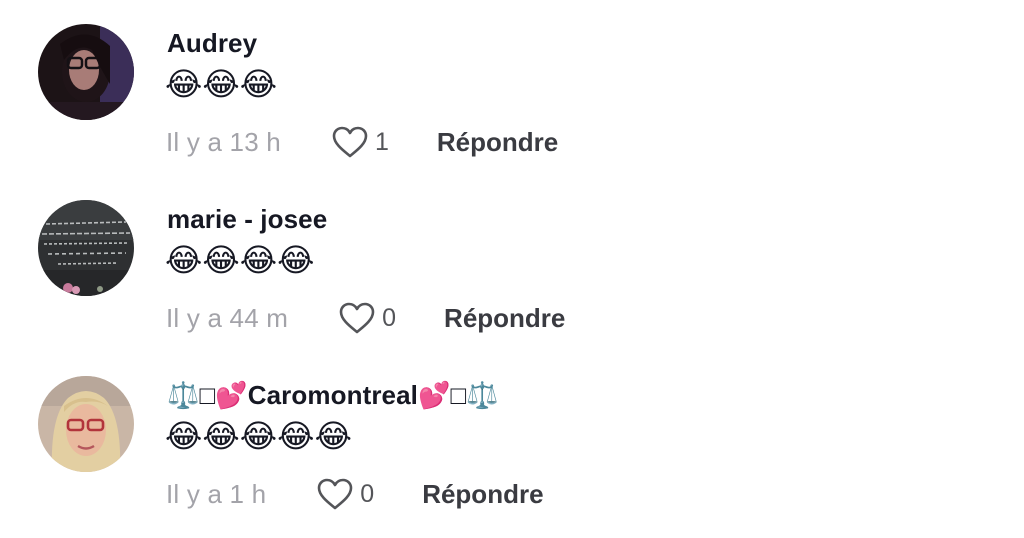  Describe the element at coordinates (221, 84) in the screenshot. I see `comment-text: 😂😂😂` at that location.